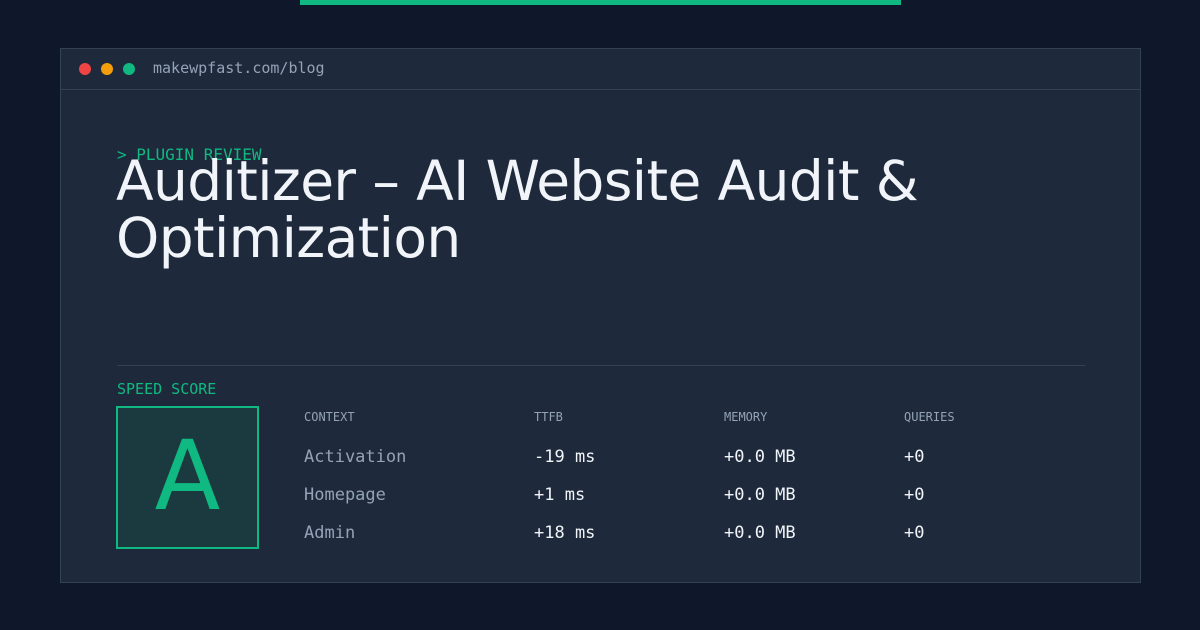  Describe the element at coordinates (600, 69) in the screenshot. I see `window-titlebar: makewpfast.com/blog` at that location.